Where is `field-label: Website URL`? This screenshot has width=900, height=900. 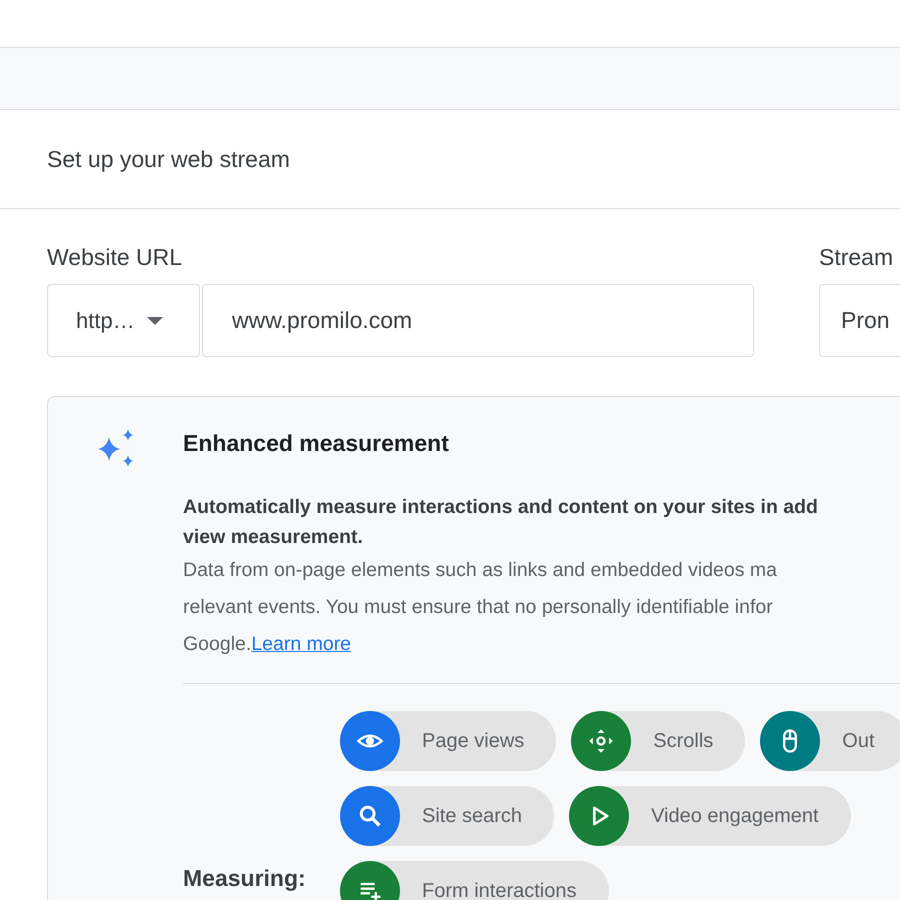 field-label: Website URL is located at coordinates (115, 258).